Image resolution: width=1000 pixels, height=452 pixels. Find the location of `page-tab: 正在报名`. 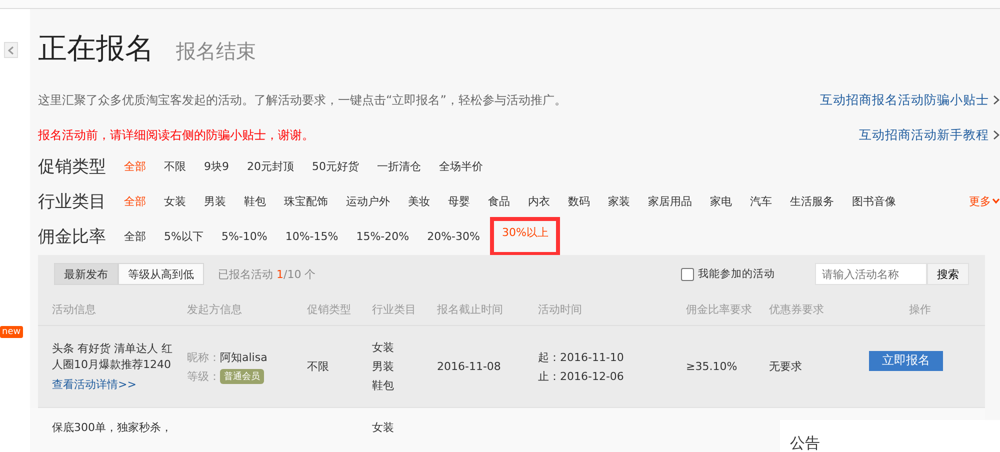

page-tab: 正在报名 is located at coordinates (96, 49).